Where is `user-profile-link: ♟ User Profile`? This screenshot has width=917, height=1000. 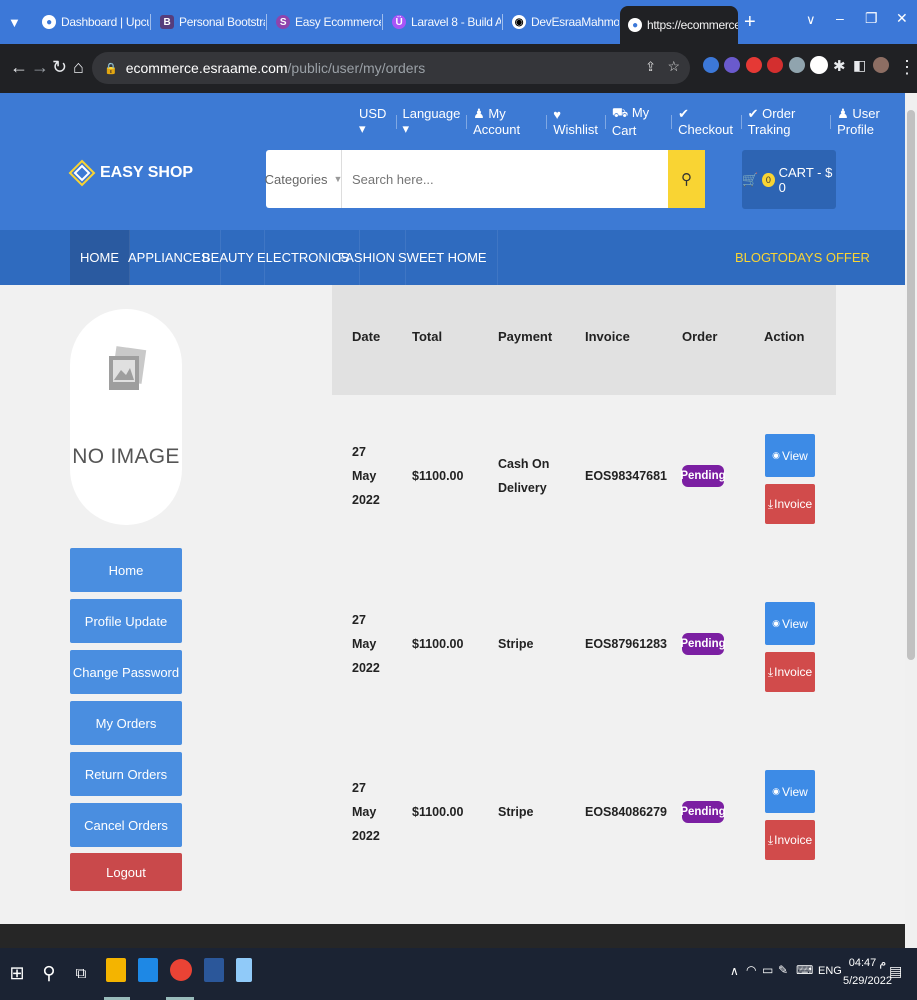 user-profile-link: ♟ User Profile is located at coordinates (871, 121).